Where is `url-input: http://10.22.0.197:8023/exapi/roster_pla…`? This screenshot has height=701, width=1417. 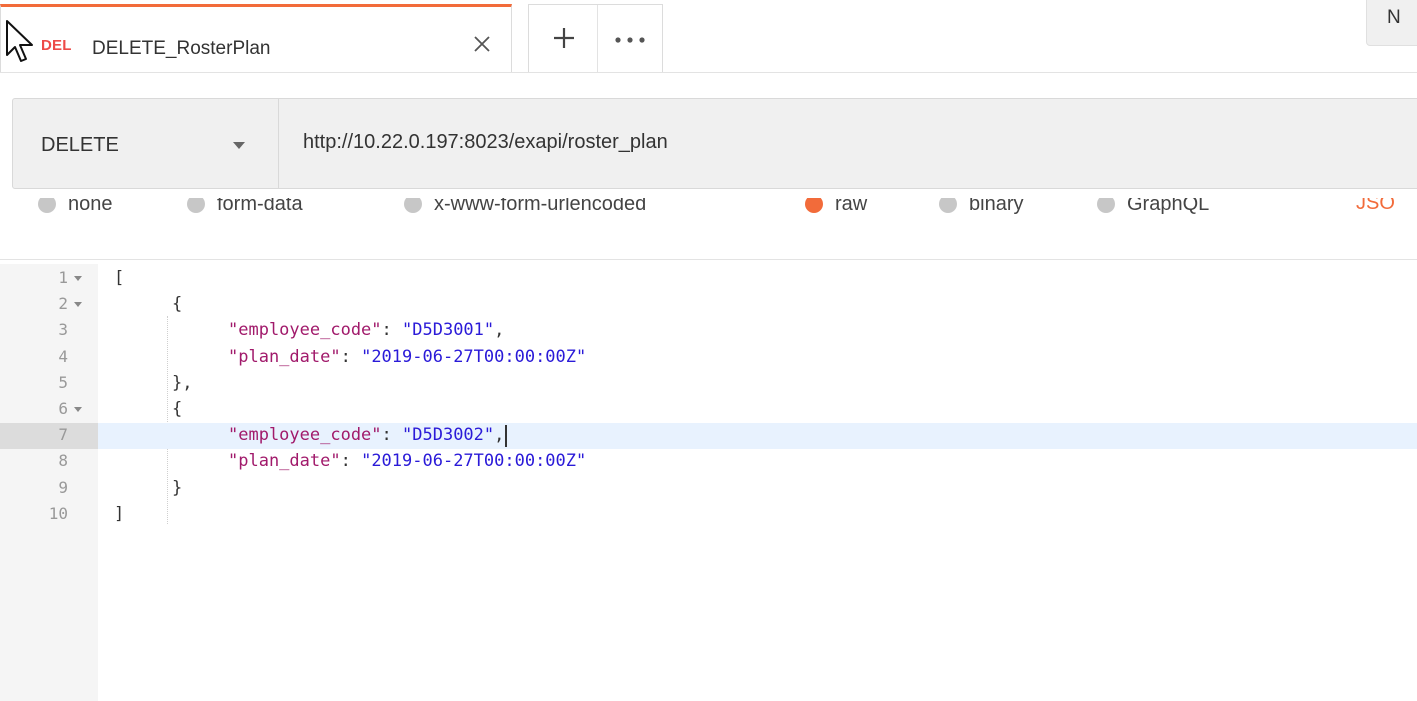 url-input: http://10.22.0.197:8023/exapi/roster_pla… is located at coordinates (485, 142).